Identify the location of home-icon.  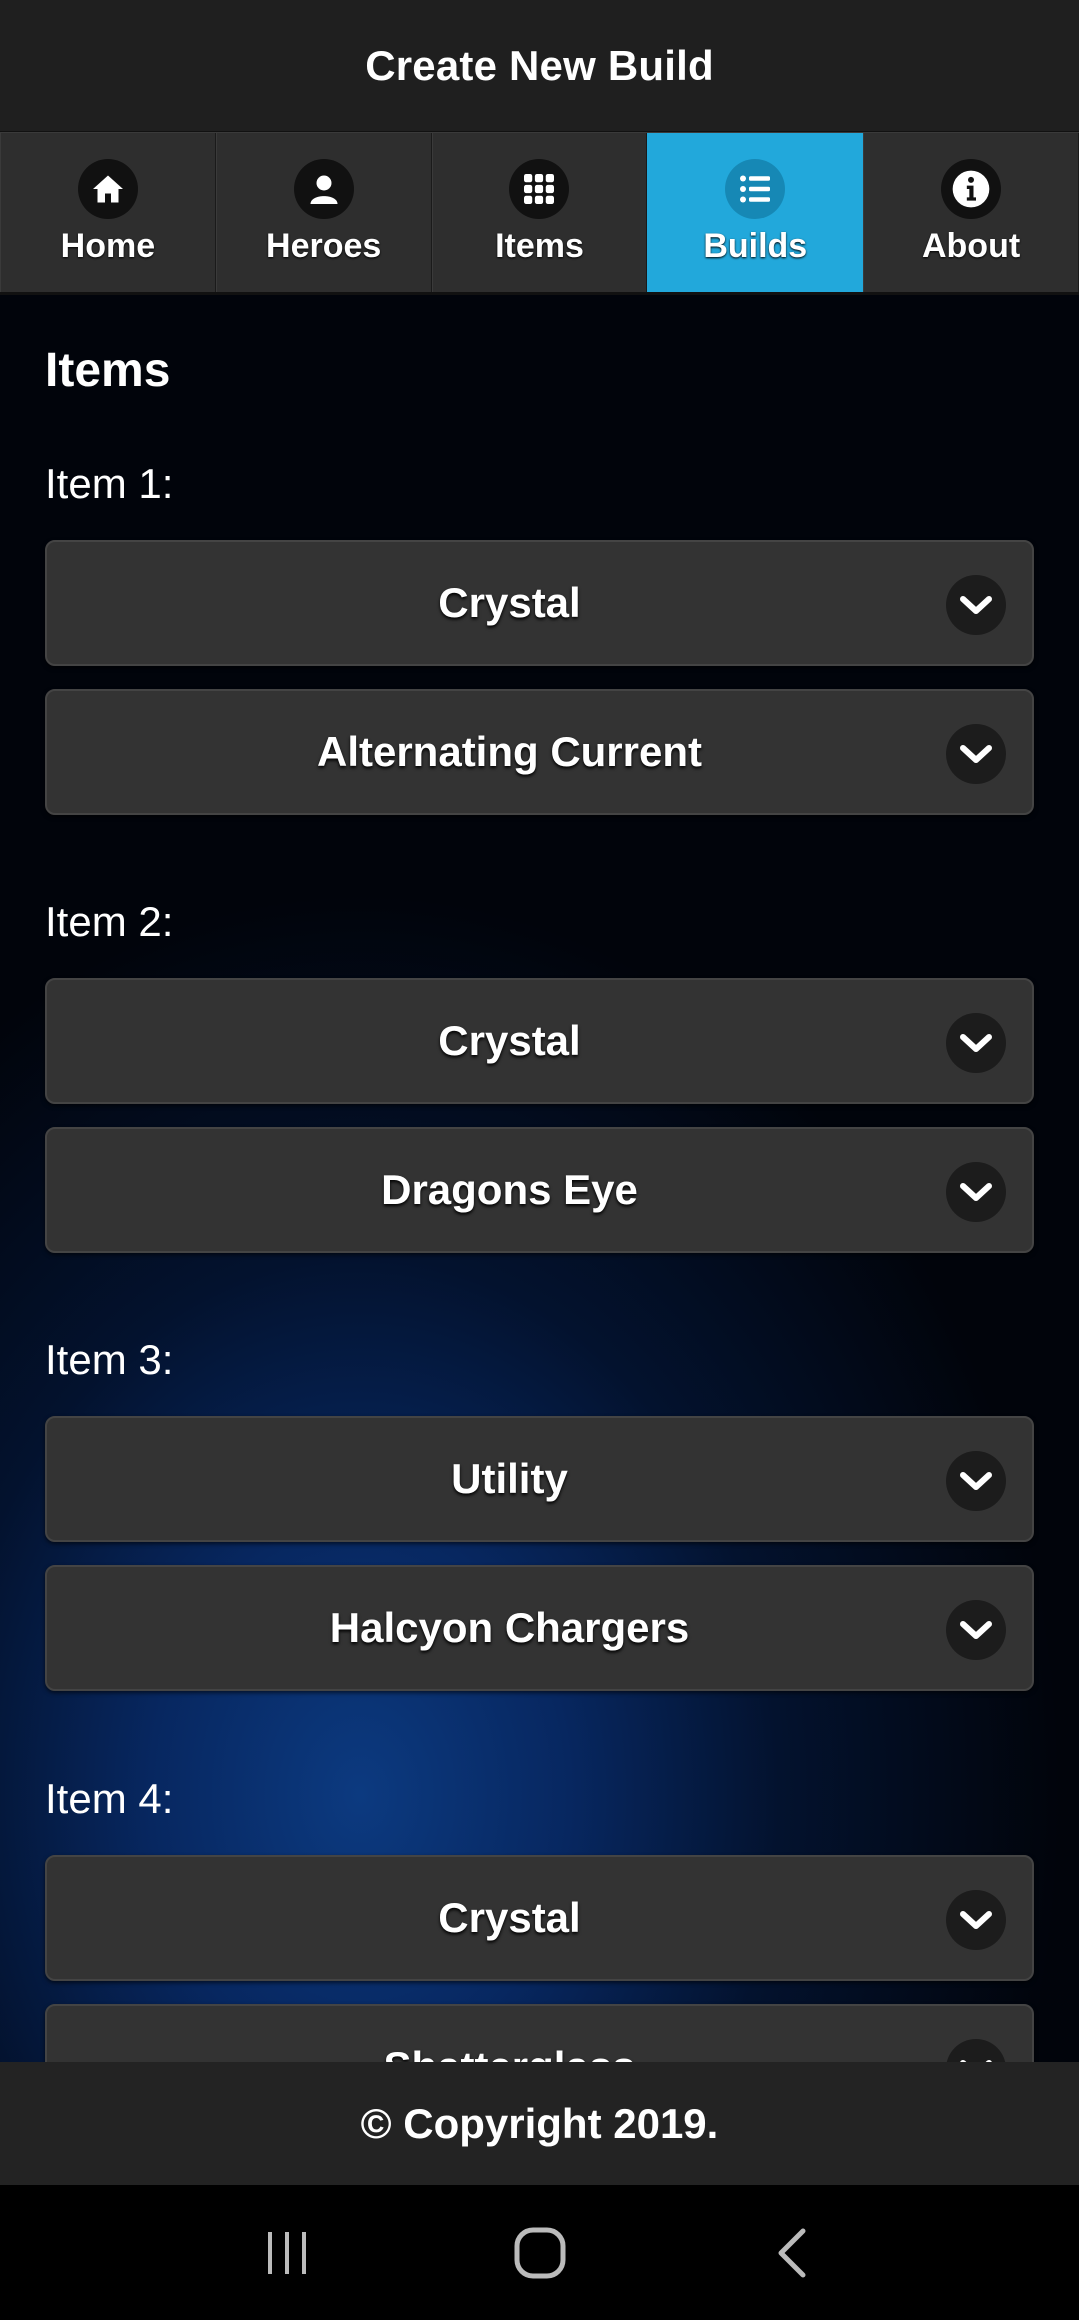
(107, 189).